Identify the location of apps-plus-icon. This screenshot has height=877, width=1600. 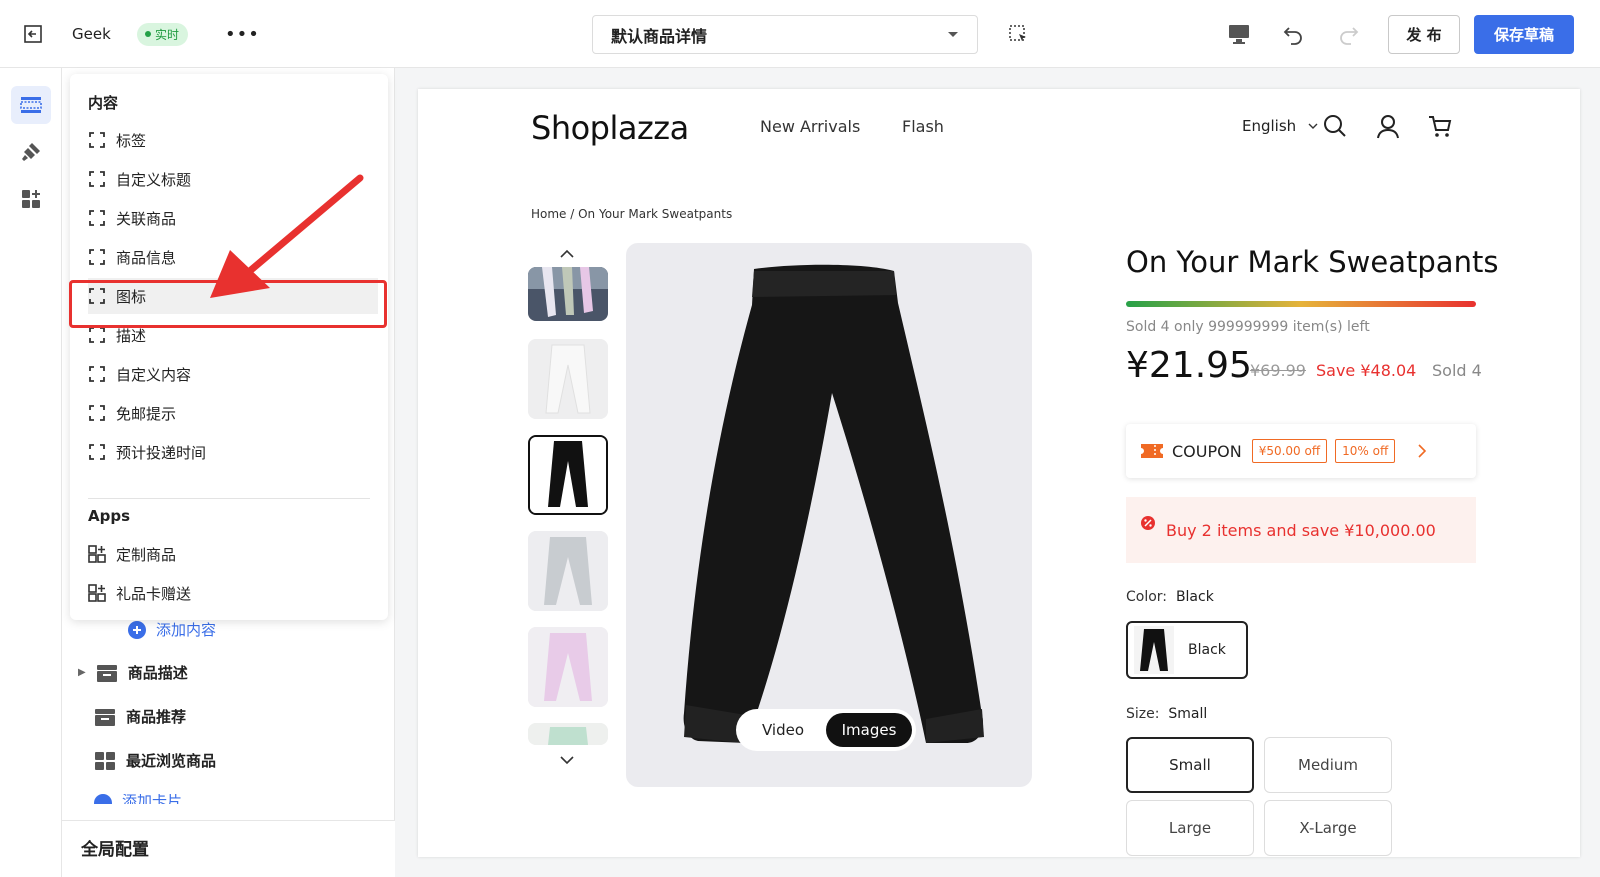
(31, 199).